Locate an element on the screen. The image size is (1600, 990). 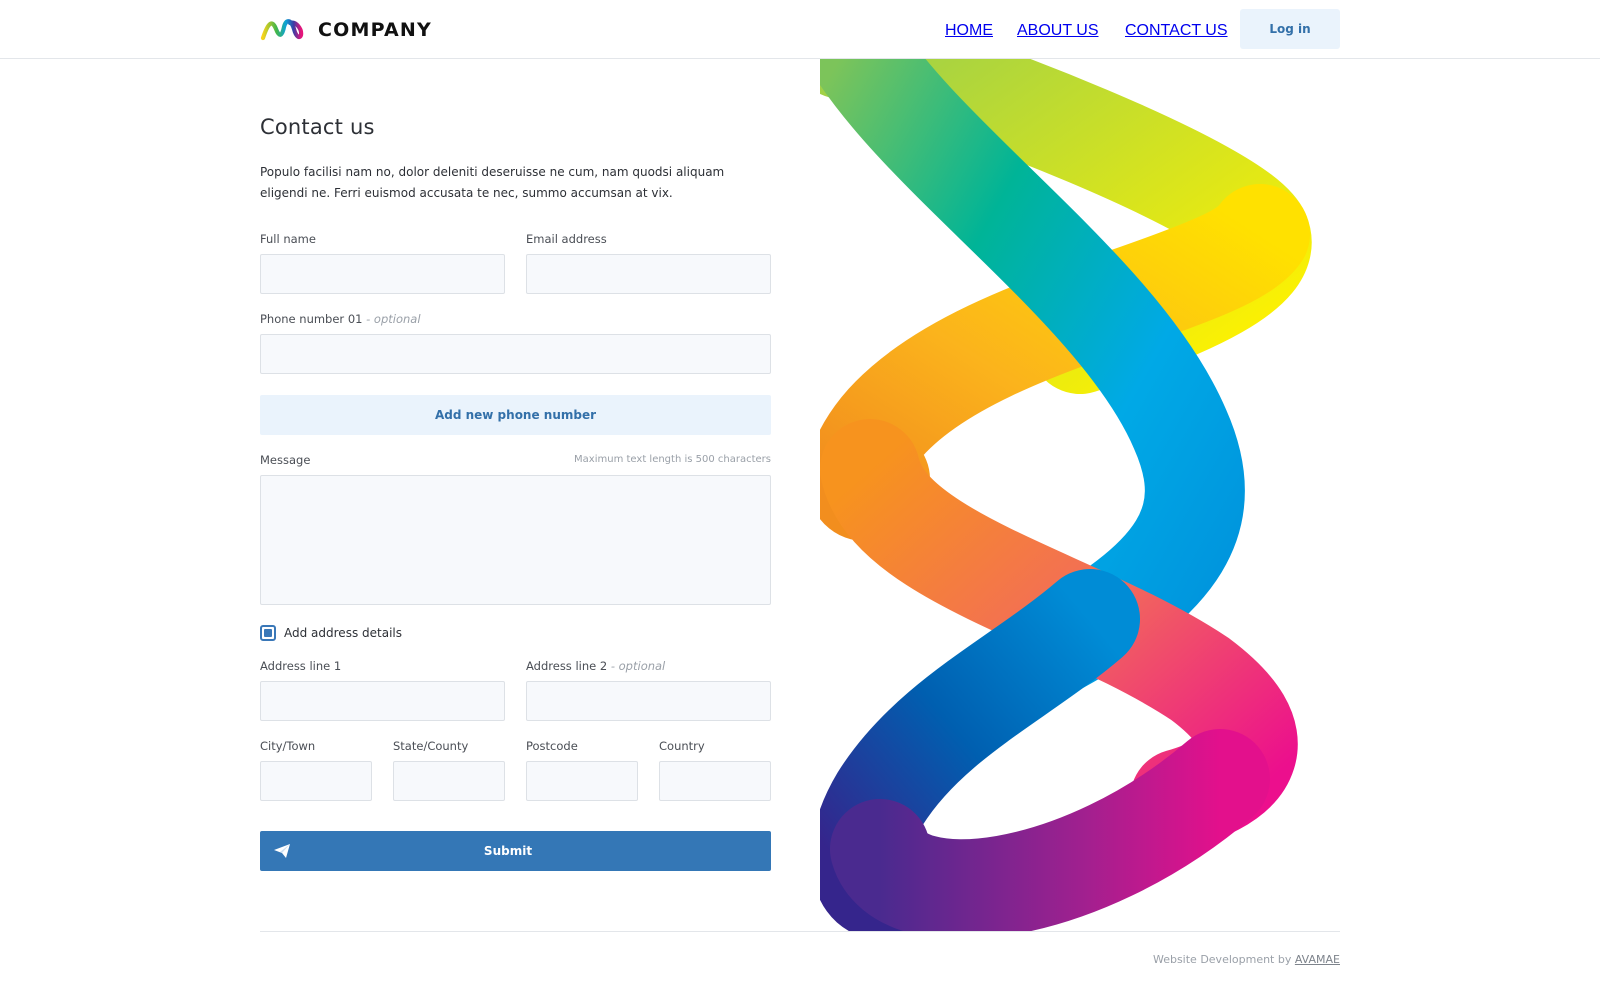
address-line-2-label: Address line 2 - optional is located at coordinates (595, 666).